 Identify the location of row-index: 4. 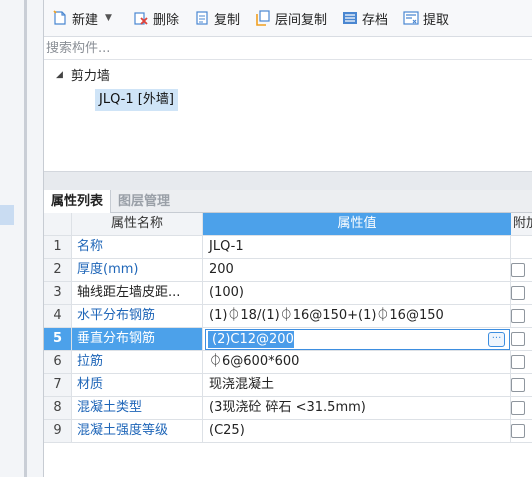
(58, 316).